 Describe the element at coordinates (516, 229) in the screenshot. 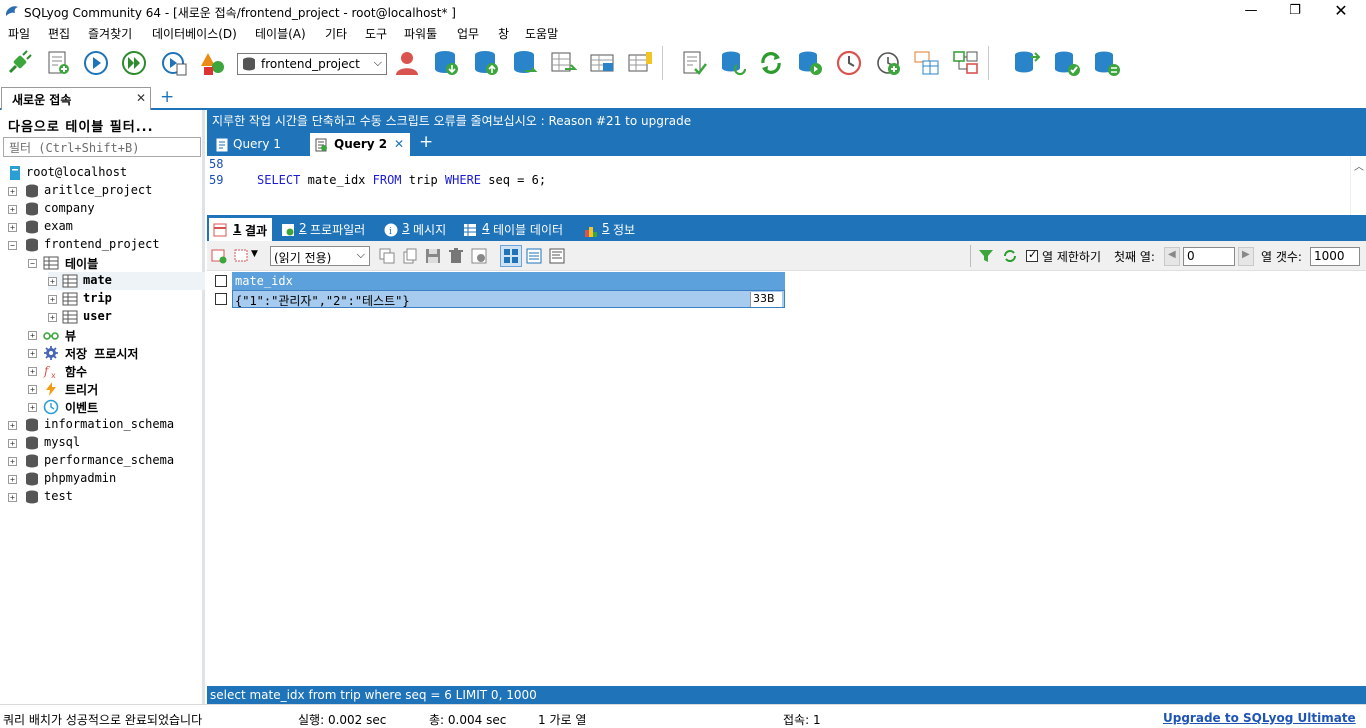

I see `tab-table-data: 4 테이블 데이터` at that location.